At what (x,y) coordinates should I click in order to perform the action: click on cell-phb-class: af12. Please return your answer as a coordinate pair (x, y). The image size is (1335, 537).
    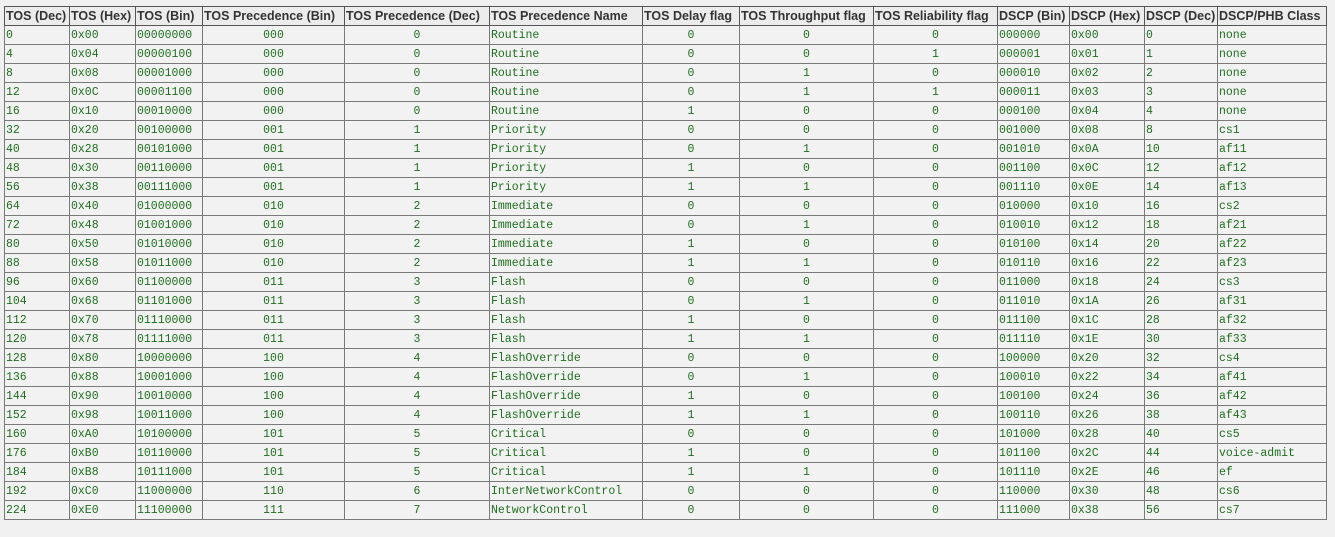
    Looking at the image, I should click on (1272, 168).